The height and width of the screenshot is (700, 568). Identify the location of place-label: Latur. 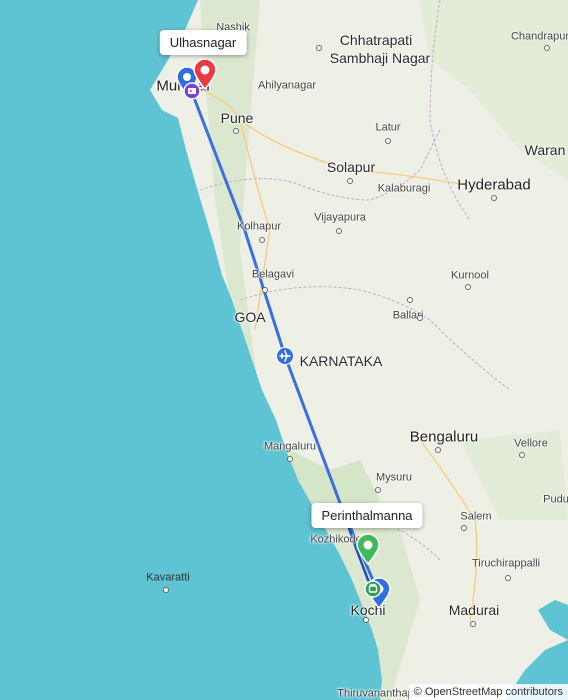
(388, 127).